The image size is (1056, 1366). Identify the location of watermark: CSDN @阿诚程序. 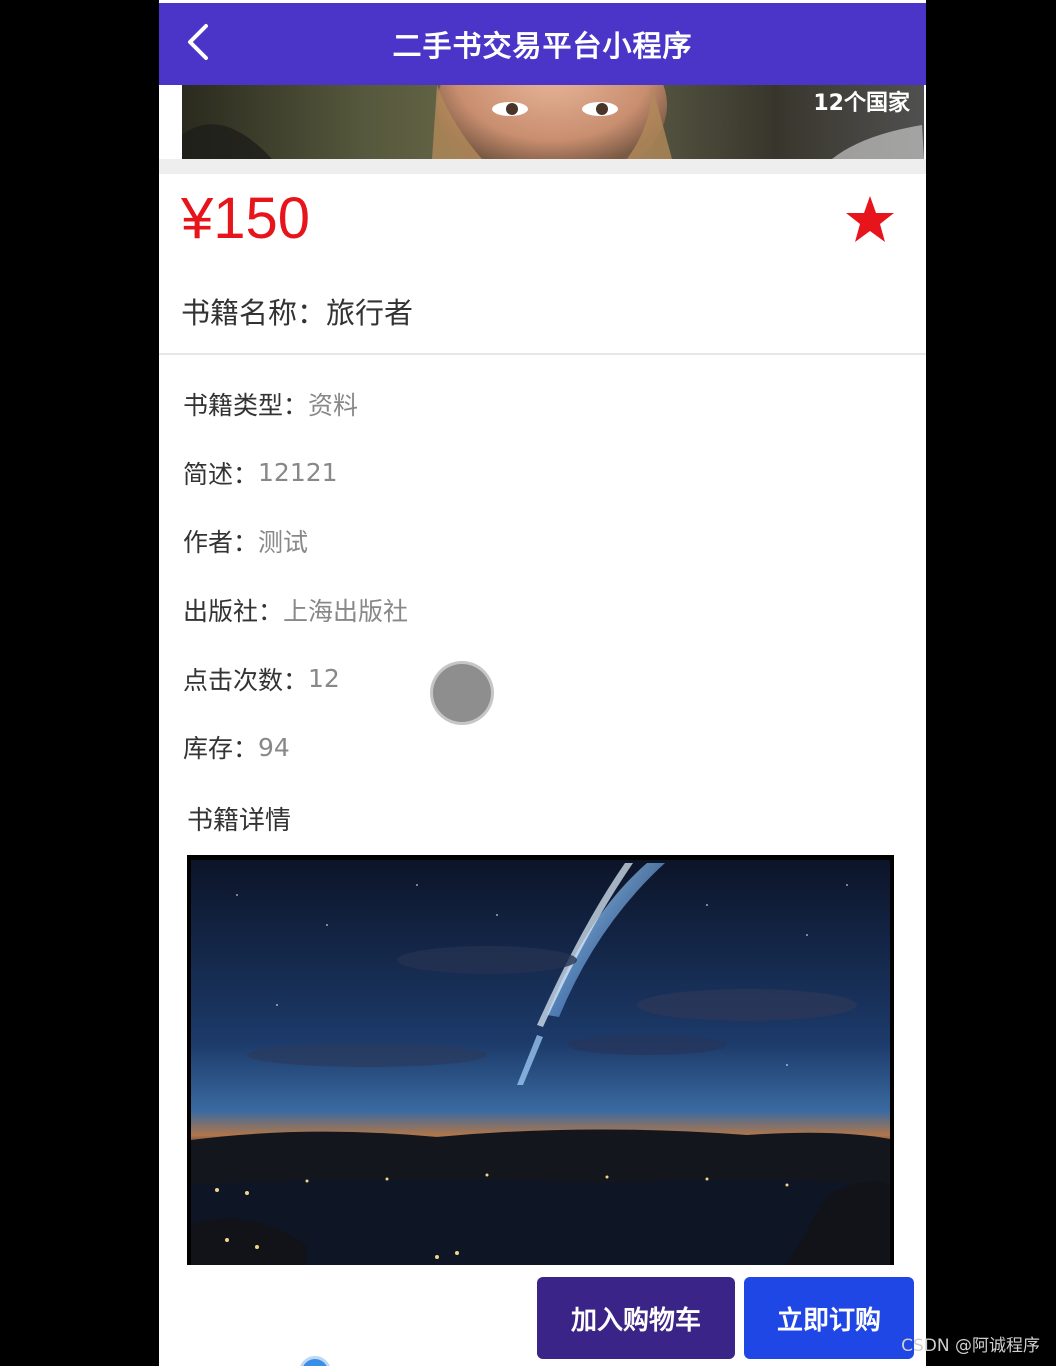
(970, 1346).